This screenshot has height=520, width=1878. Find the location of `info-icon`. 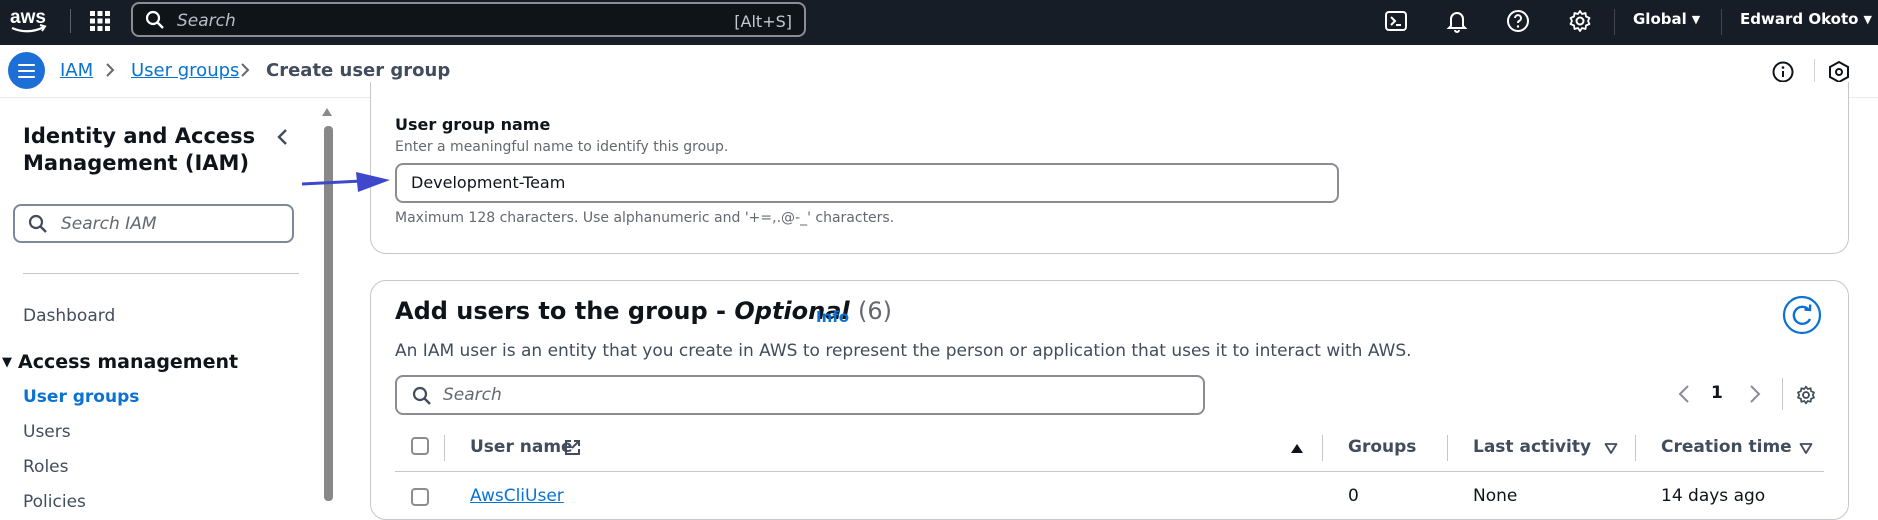

info-icon is located at coordinates (1783, 72).